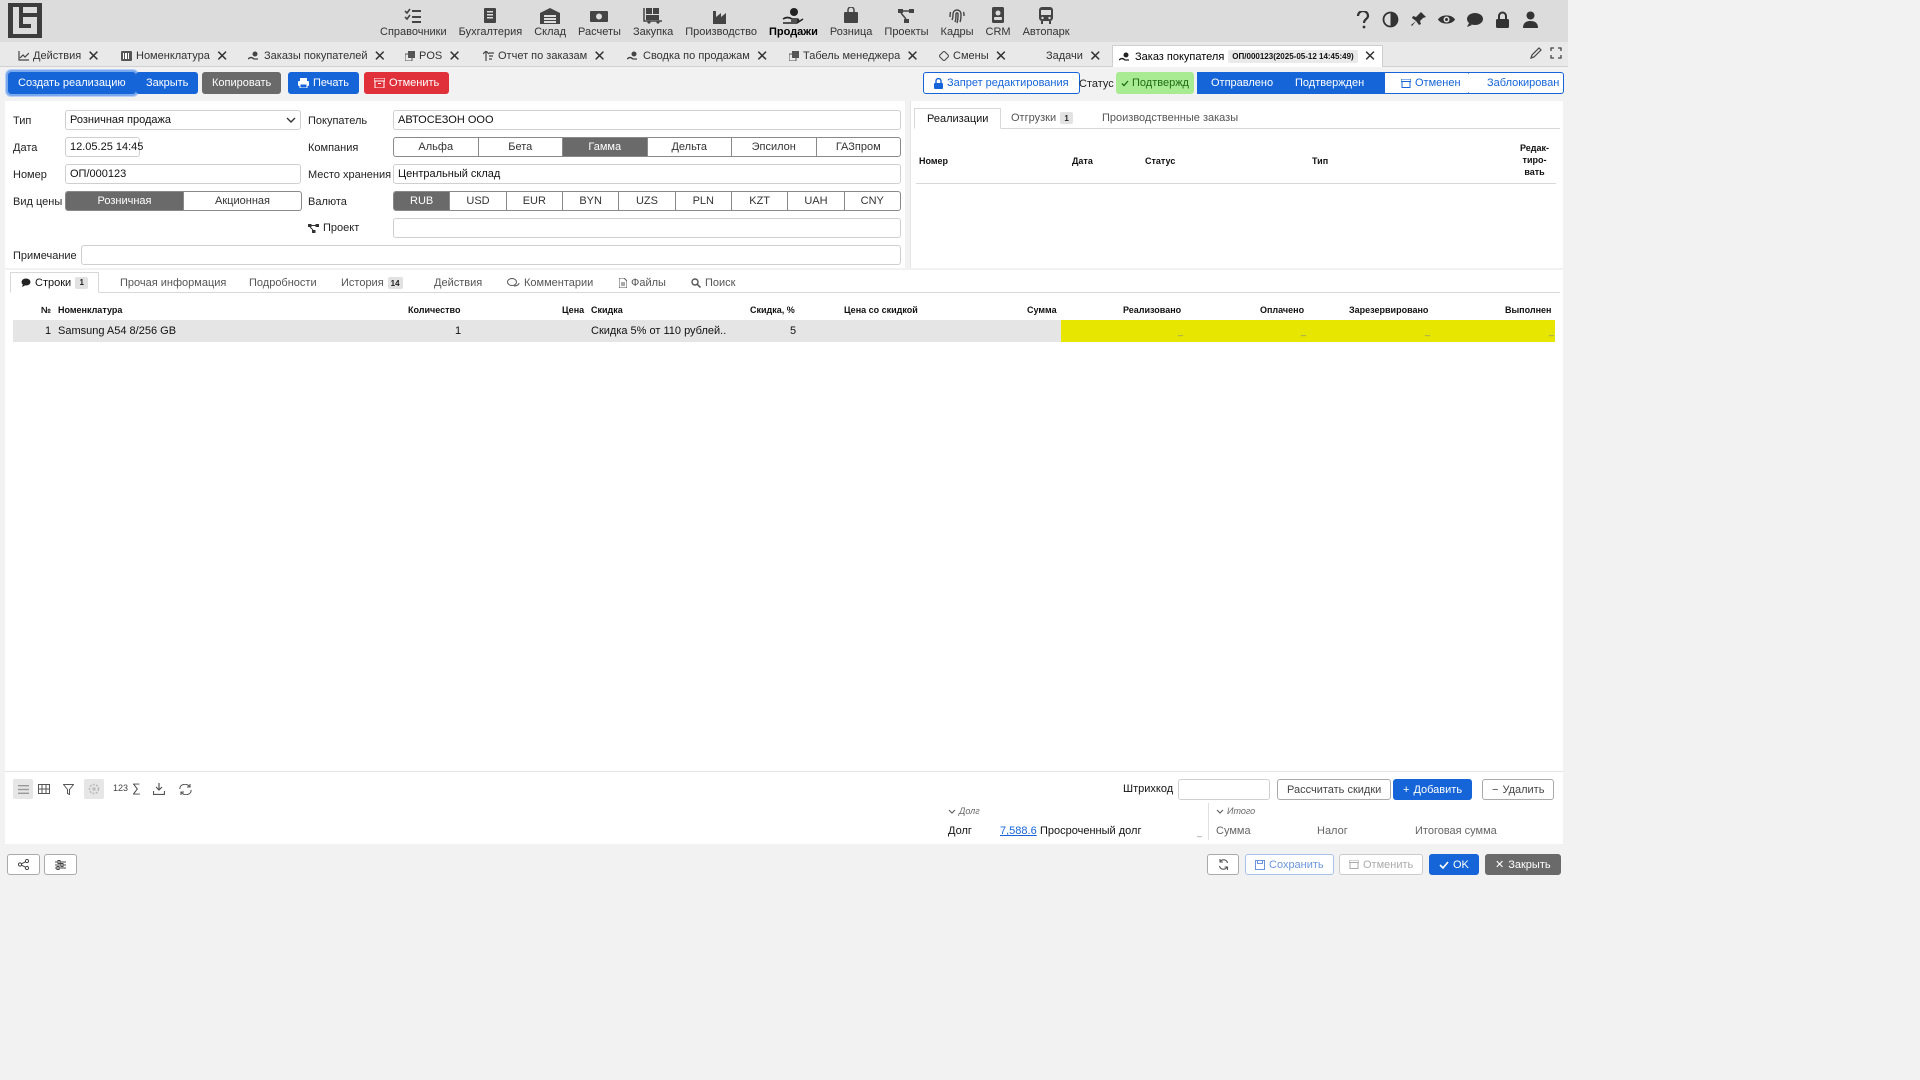 This screenshot has width=1920, height=1080. I want to click on buyer-field: АВТОСЕЗОН ООО, so click(647, 120).